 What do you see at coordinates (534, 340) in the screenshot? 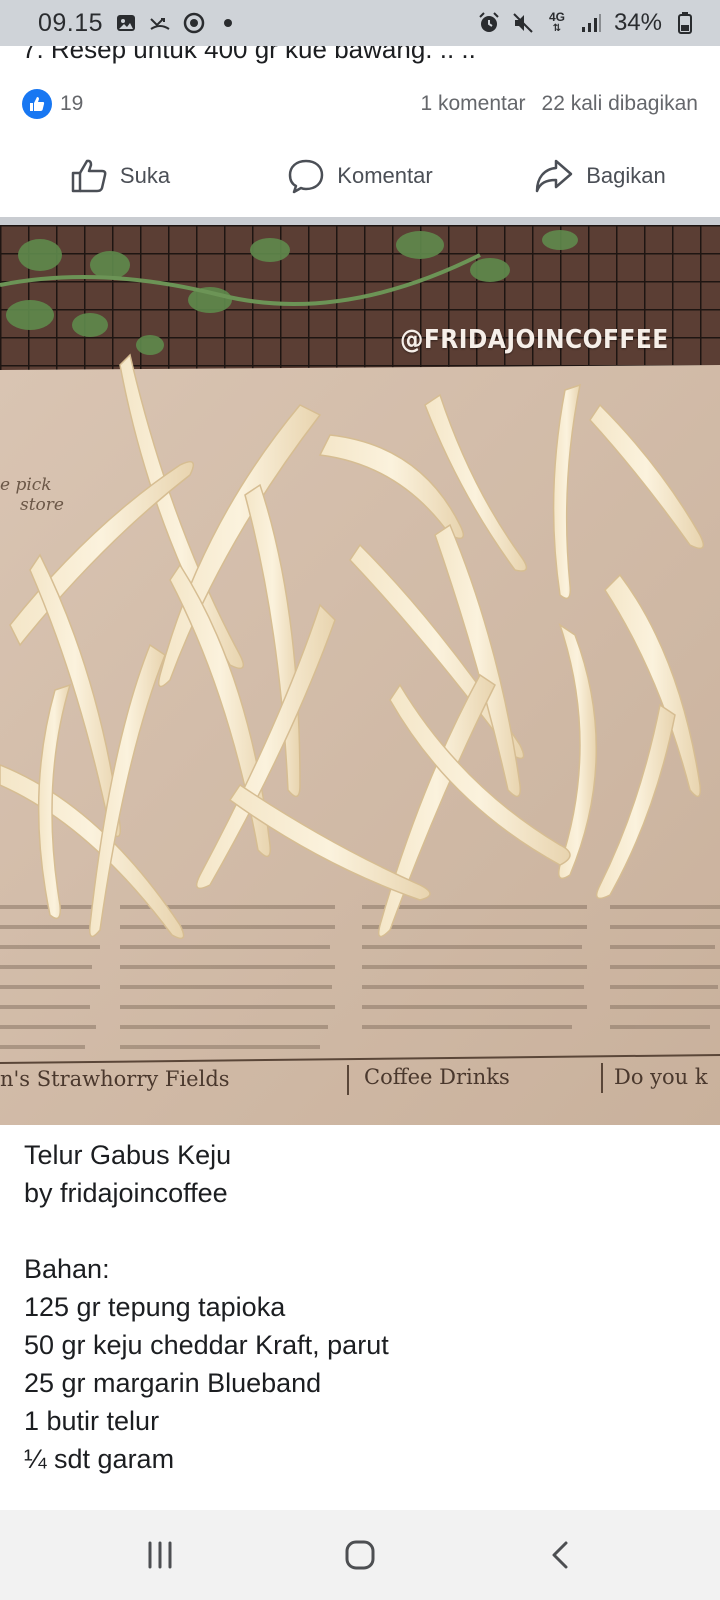
I see `photo-watermark: @FRIDAJOINCOFFEE` at bounding box center [534, 340].